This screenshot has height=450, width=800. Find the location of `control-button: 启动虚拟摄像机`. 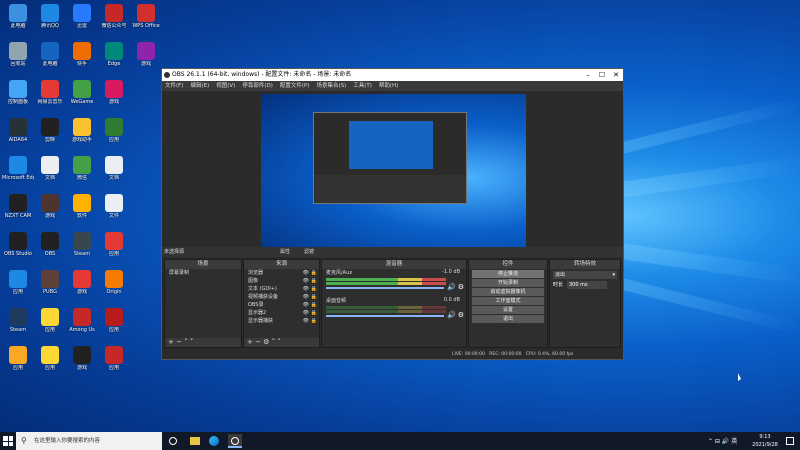

control-button: 启动虚拟摄像机 is located at coordinates (508, 292).